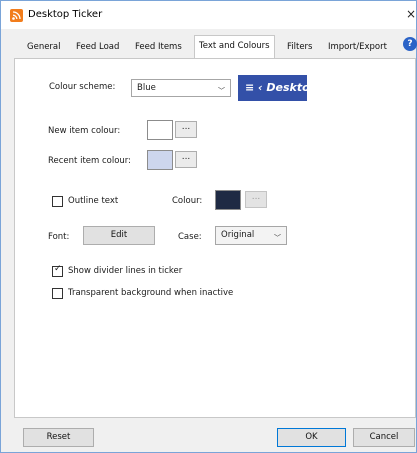 The image size is (417, 453). Describe the element at coordinates (160, 160) in the screenshot. I see `recent-item-colour-swatch` at that location.